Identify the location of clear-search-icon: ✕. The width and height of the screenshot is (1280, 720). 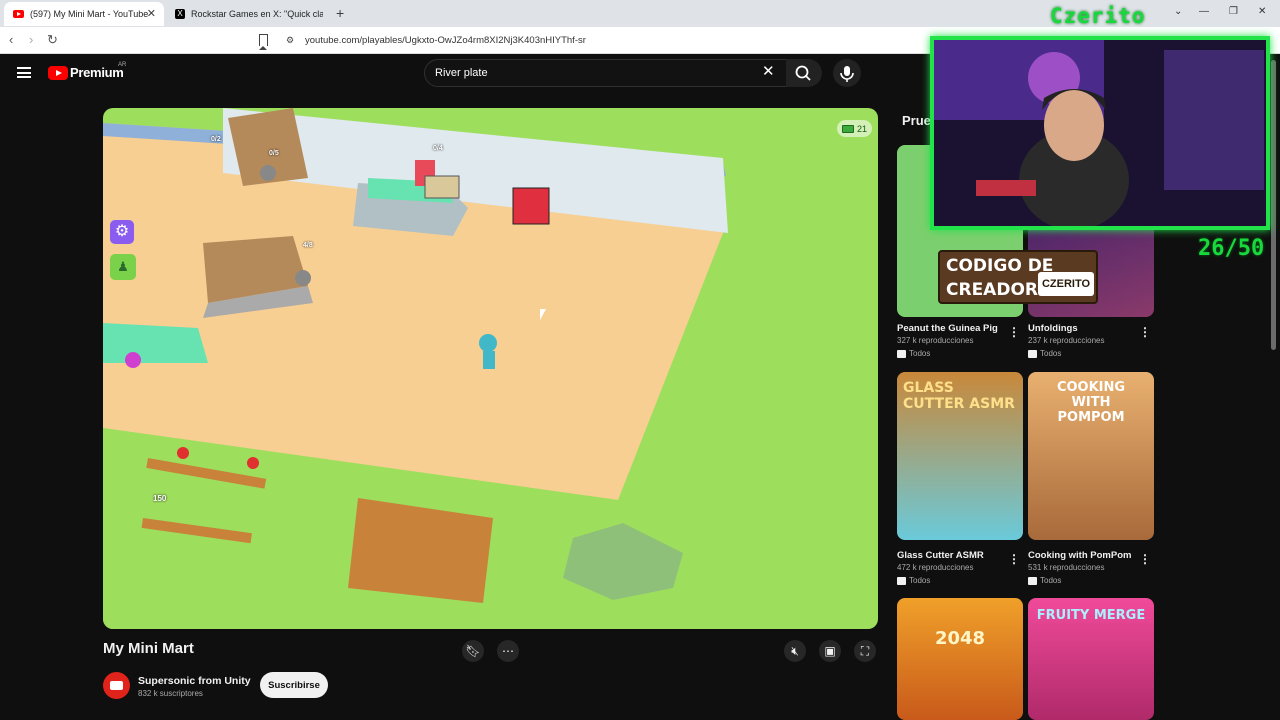
(768, 71).